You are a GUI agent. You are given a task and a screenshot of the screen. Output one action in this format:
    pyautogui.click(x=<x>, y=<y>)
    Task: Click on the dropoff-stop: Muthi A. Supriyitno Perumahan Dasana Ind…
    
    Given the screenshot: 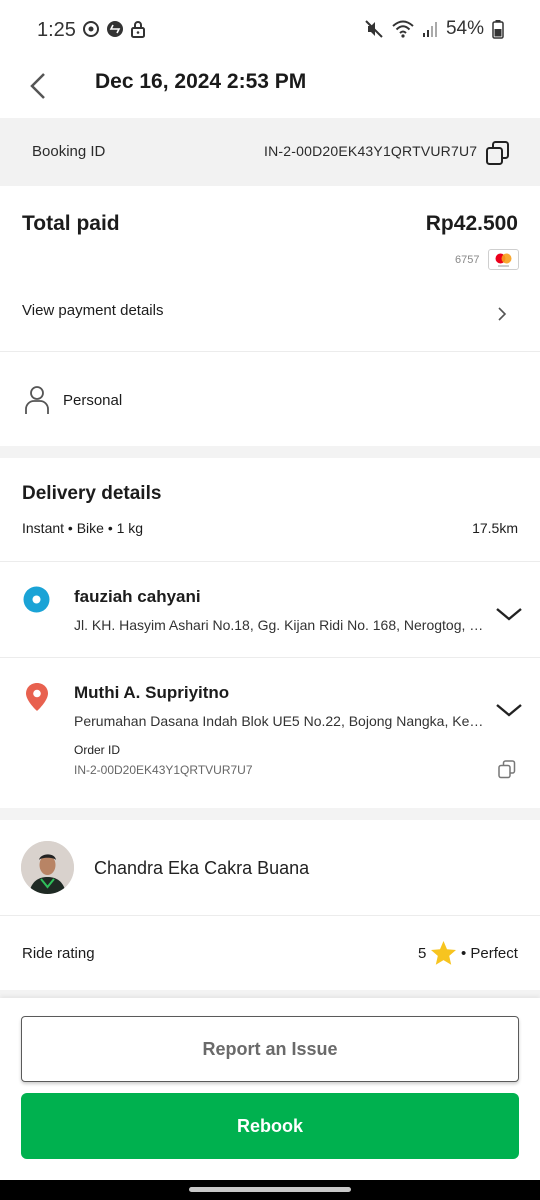 What is the action you would take?
    pyautogui.click(x=270, y=733)
    